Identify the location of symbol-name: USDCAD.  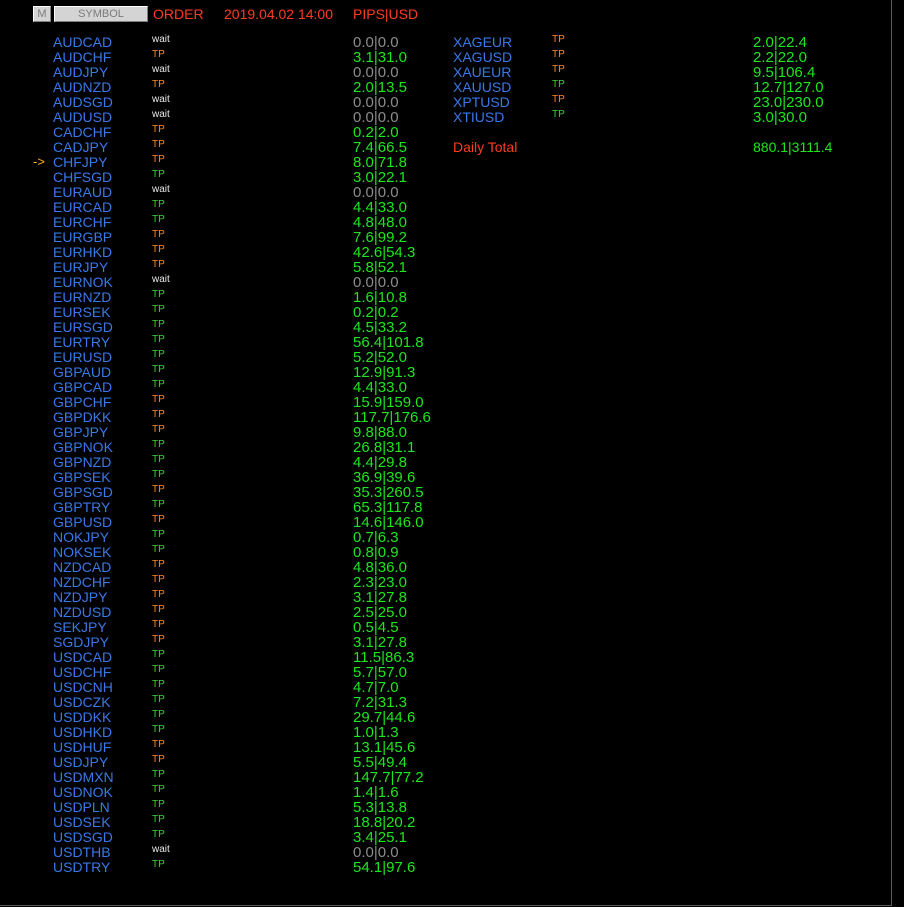
(82, 657).